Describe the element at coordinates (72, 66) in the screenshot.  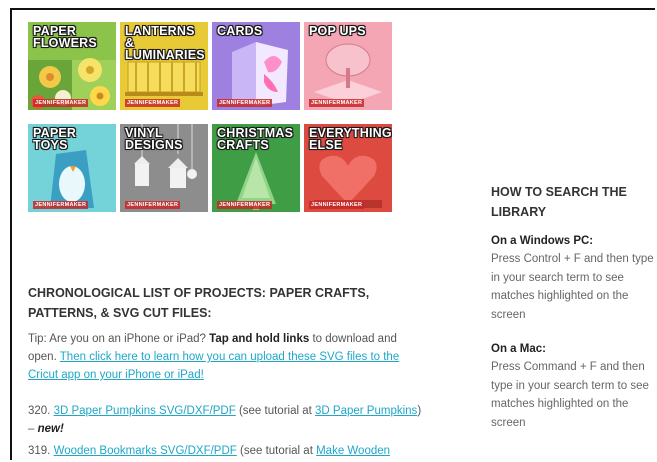
I see `tile-paper-flowers: PAPER FLOWERS JENNIFERMAKER` at that location.